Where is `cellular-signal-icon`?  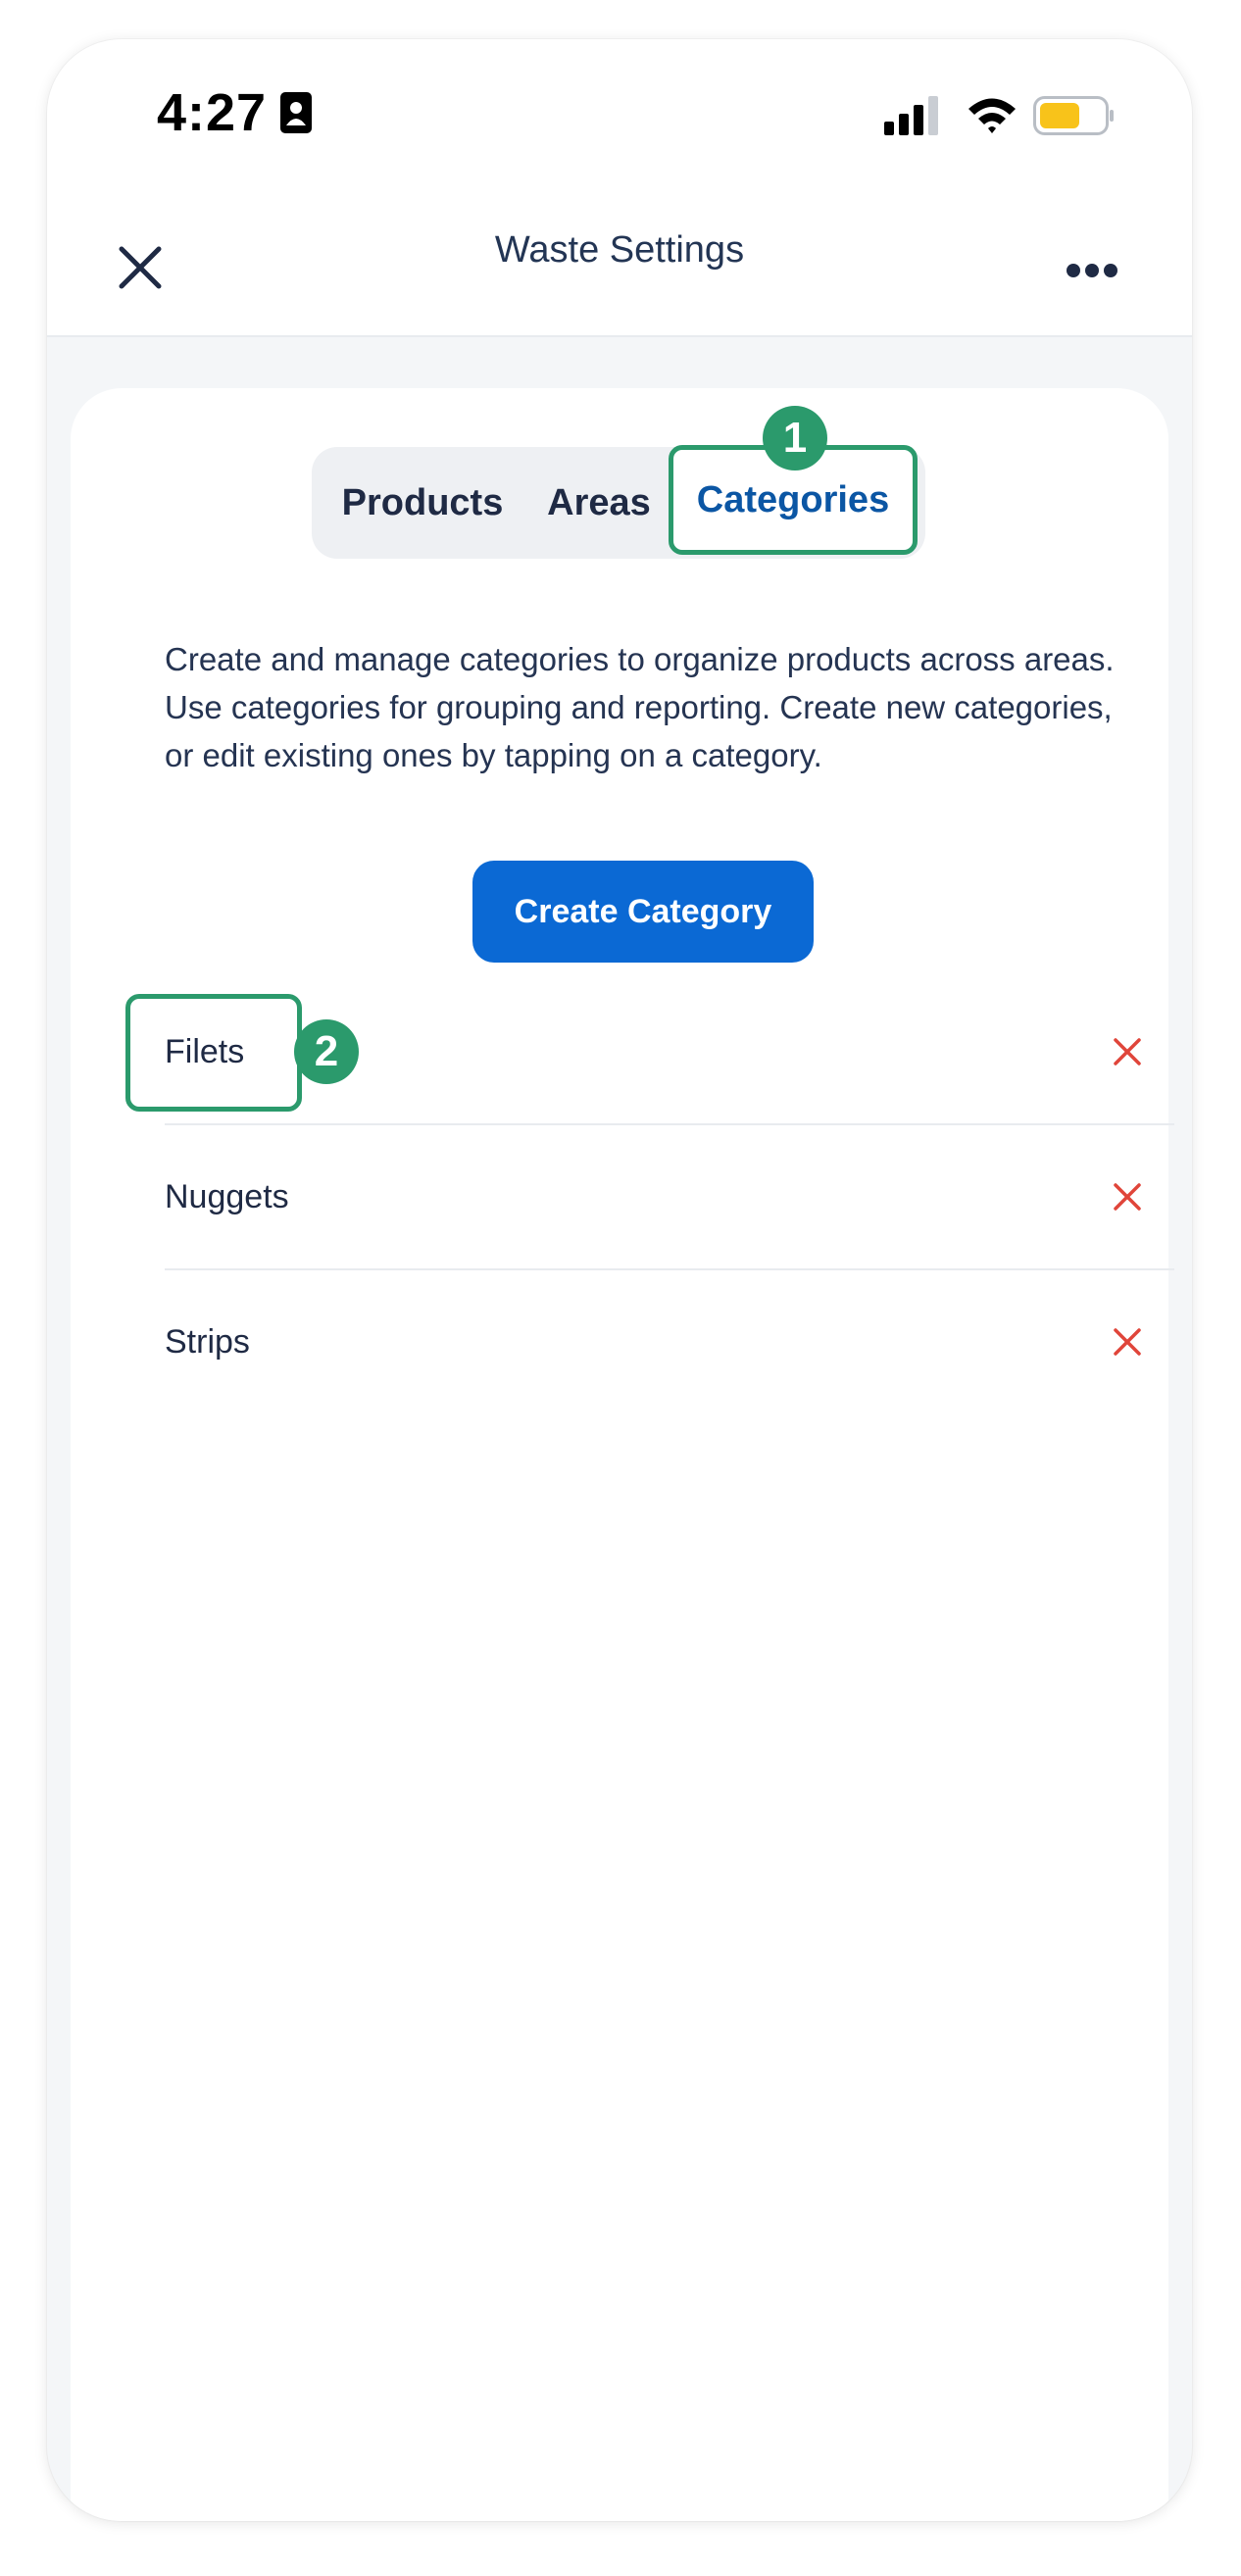
cellular-signal-icon is located at coordinates (911, 115).